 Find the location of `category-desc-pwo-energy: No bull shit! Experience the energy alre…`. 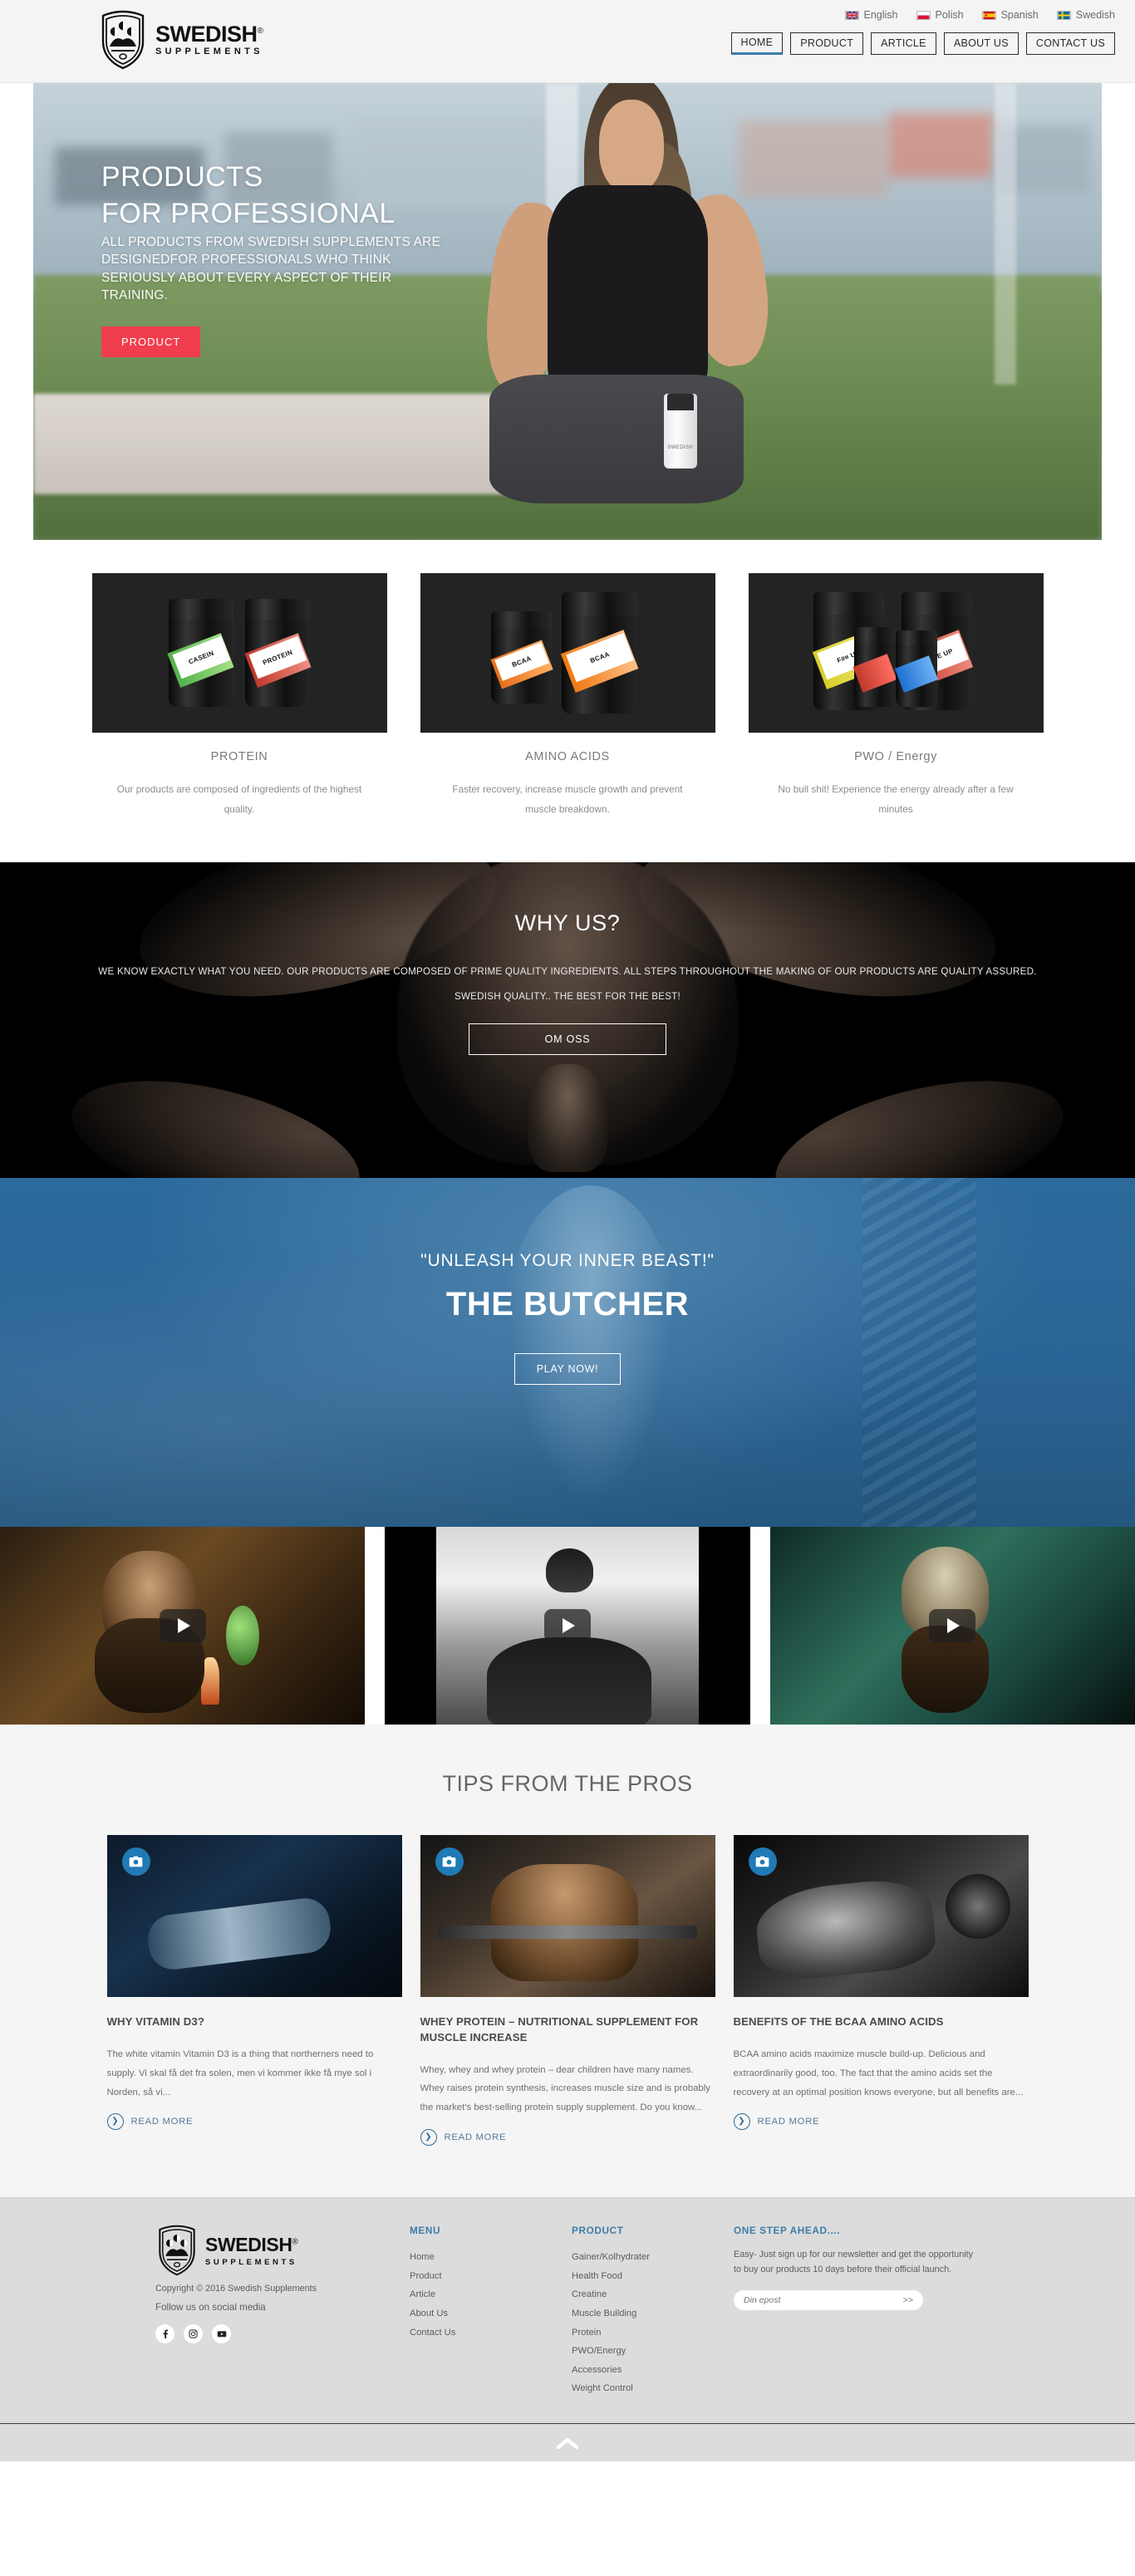

category-desc-pwo-energy: No bull shit! Experience the energy alre… is located at coordinates (896, 799).